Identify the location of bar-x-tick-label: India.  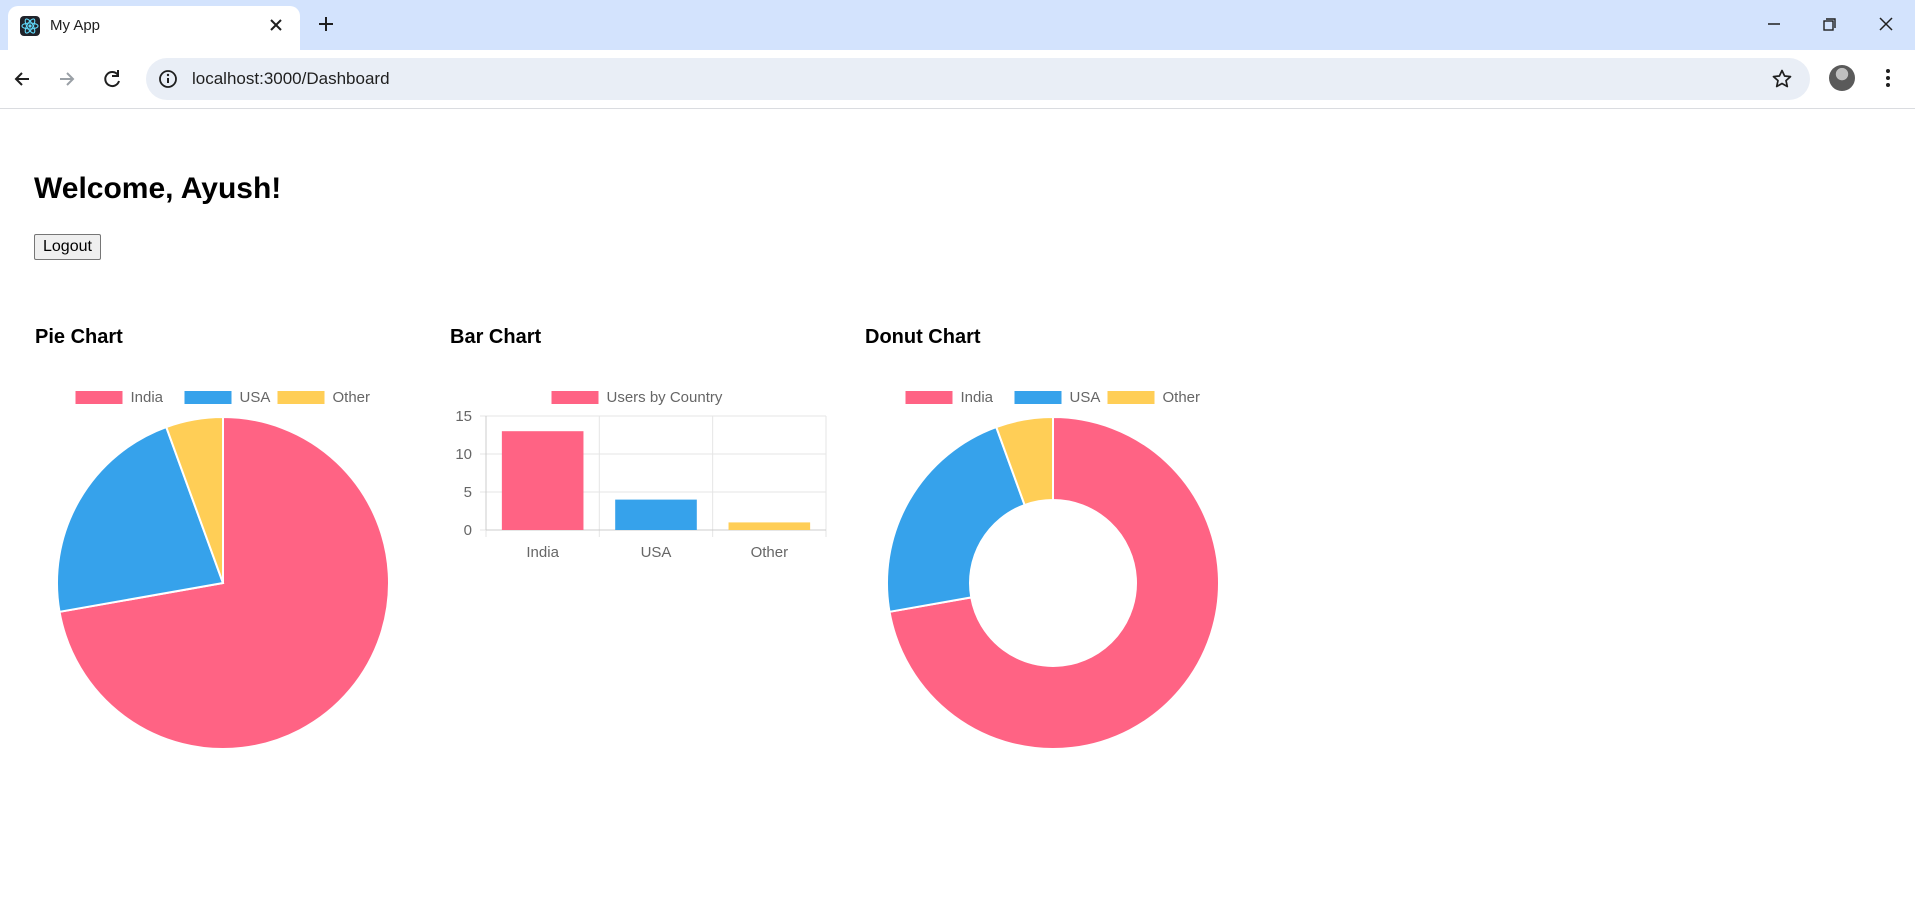
(542, 552).